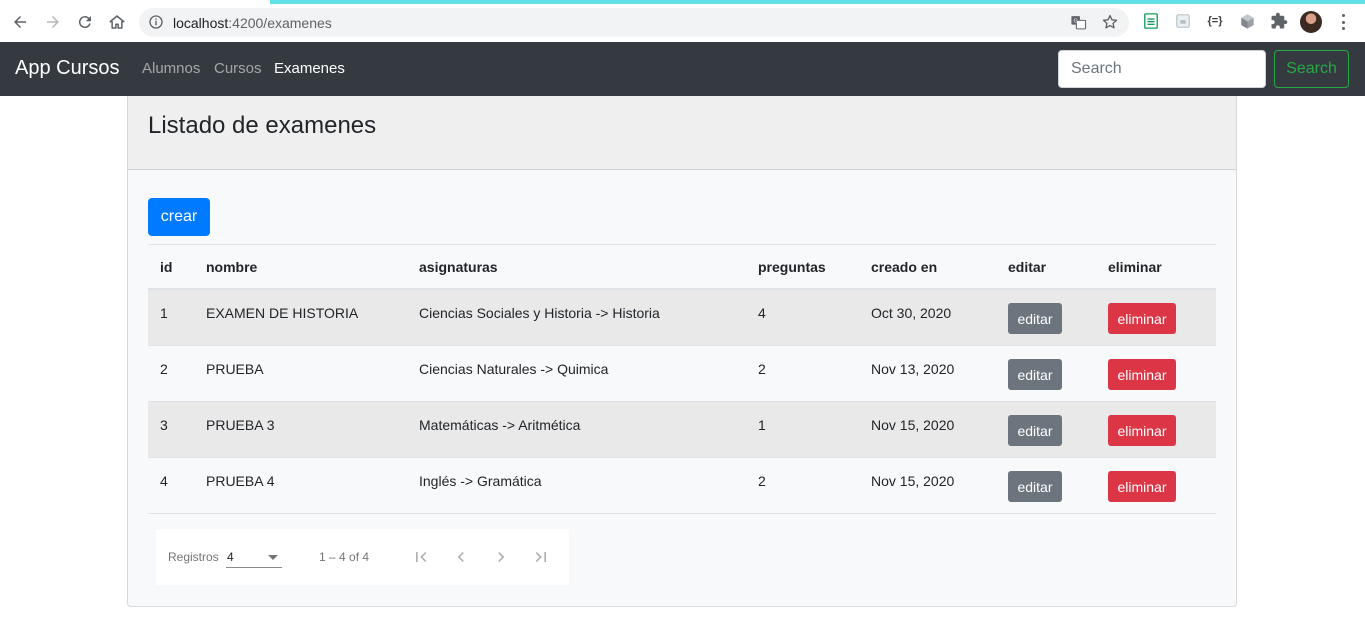 Image resolution: width=1365 pixels, height=621 pixels. What do you see at coordinates (461, 557) in the screenshot?
I see `prev-page-icon` at bounding box center [461, 557].